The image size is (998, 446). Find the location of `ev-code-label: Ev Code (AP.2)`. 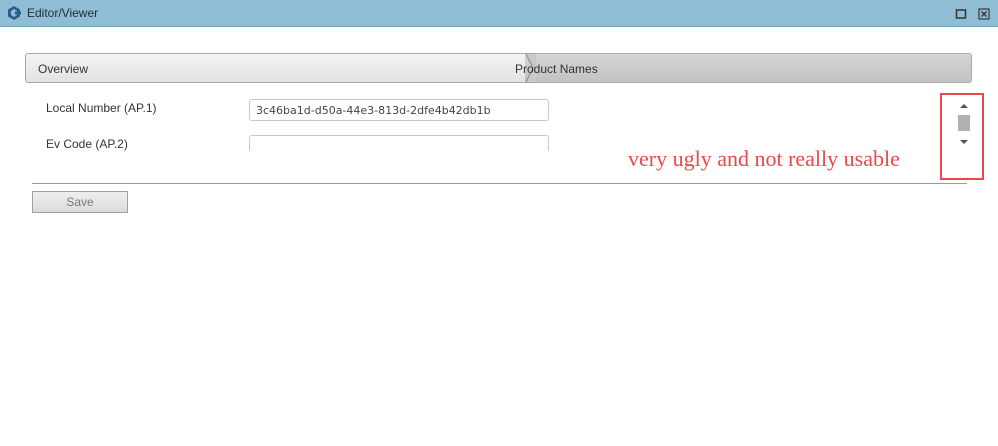

ev-code-label: Ev Code (AP.2) is located at coordinates (87, 144).